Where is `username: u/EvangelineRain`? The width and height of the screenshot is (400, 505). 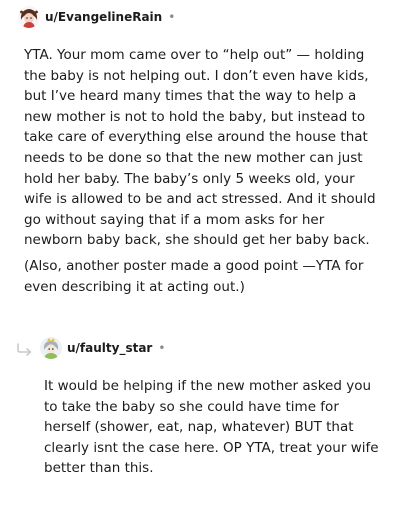
username: u/EvangelineRain is located at coordinates (103, 17).